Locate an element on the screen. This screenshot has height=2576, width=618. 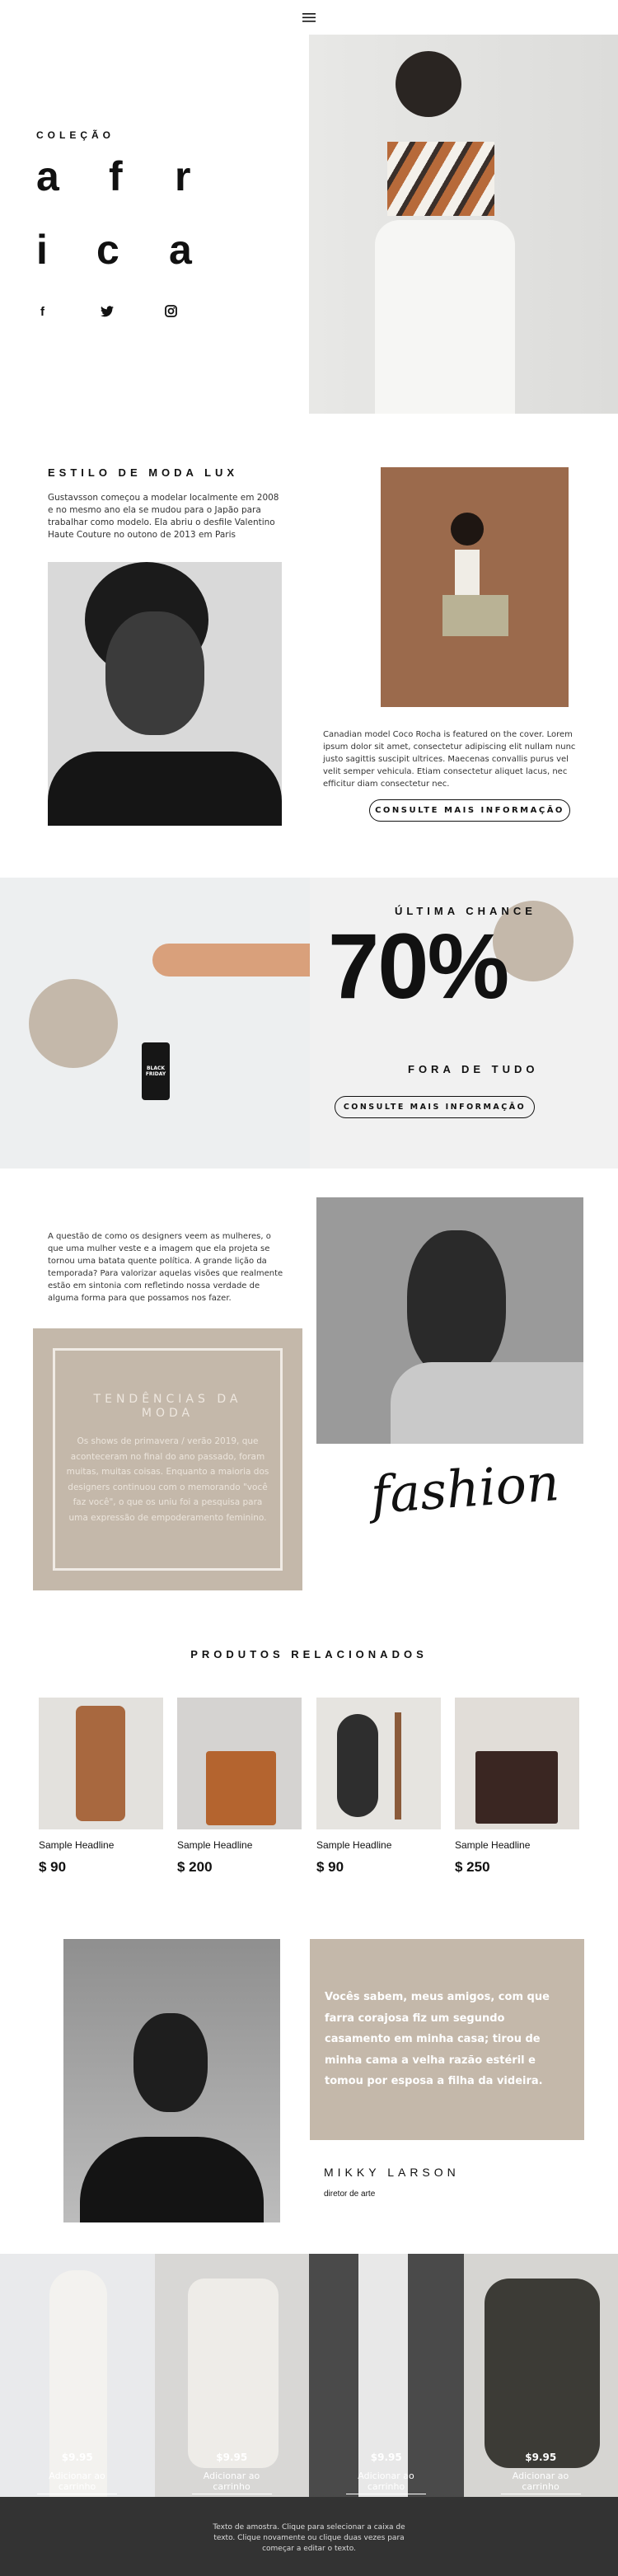
products-title: PRODUTOS RELACIONADOS is located at coordinates (309, 1654).